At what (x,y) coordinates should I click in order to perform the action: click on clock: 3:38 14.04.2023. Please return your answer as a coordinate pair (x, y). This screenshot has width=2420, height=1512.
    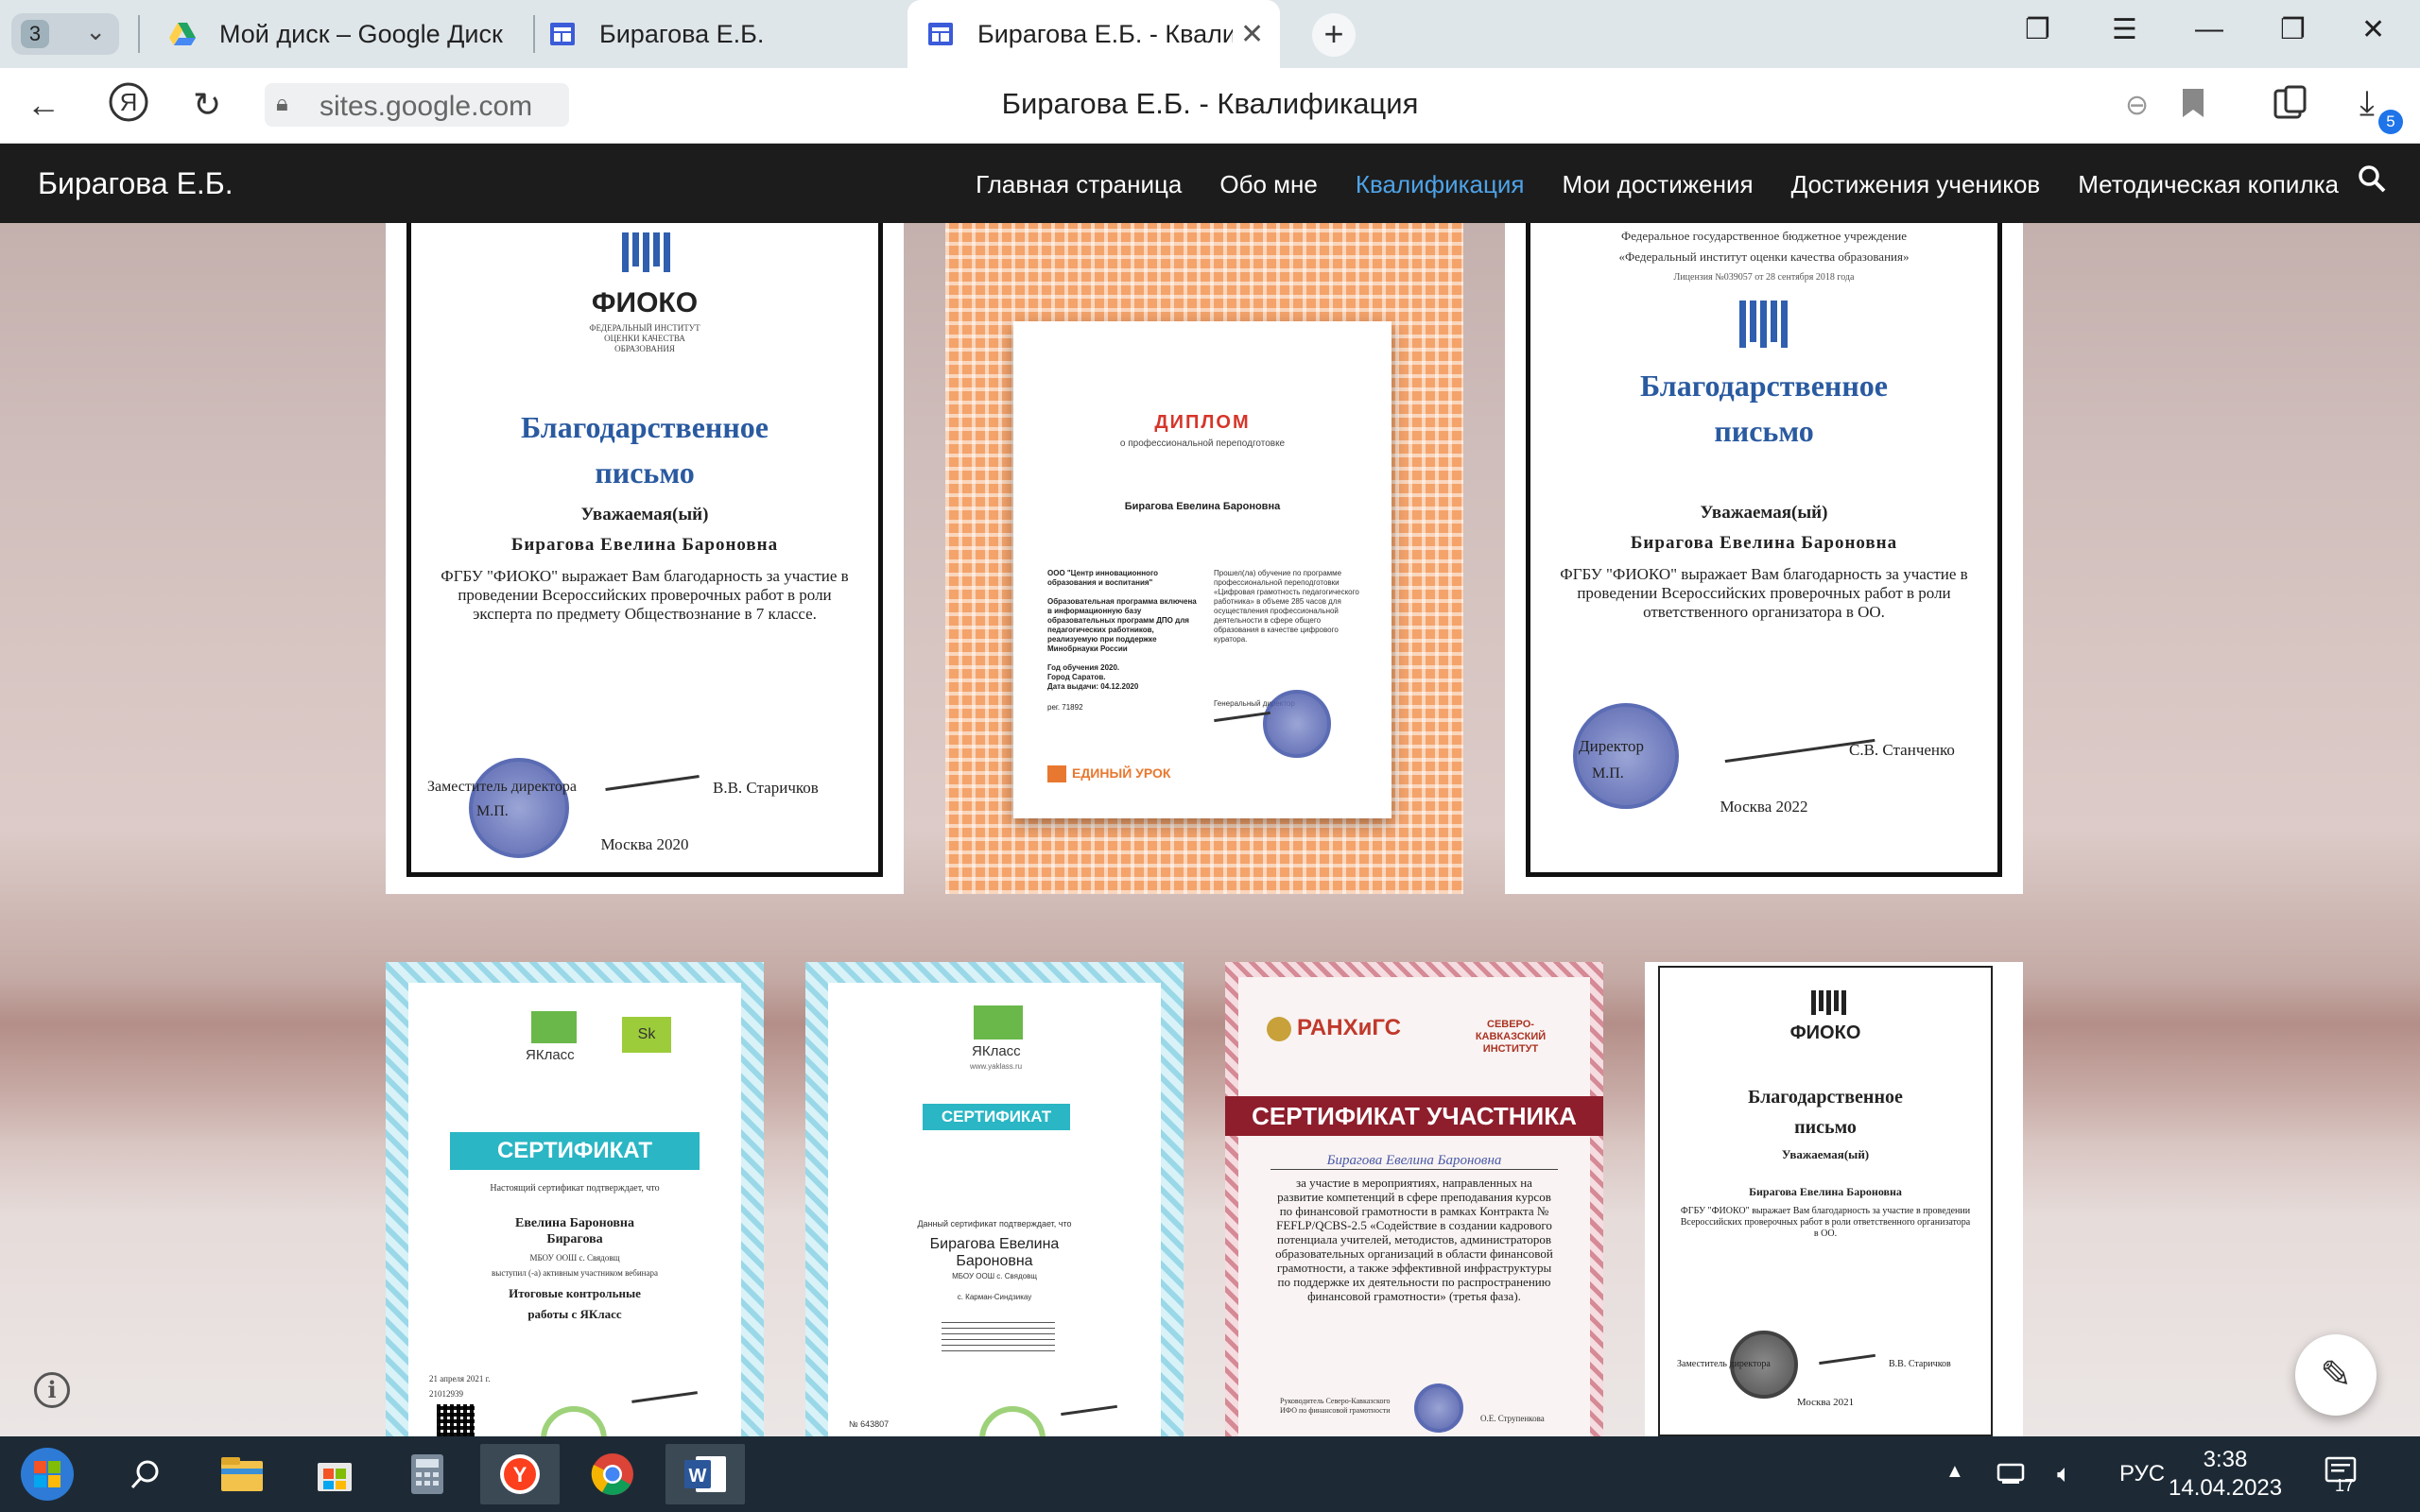
    Looking at the image, I should click on (2225, 1474).